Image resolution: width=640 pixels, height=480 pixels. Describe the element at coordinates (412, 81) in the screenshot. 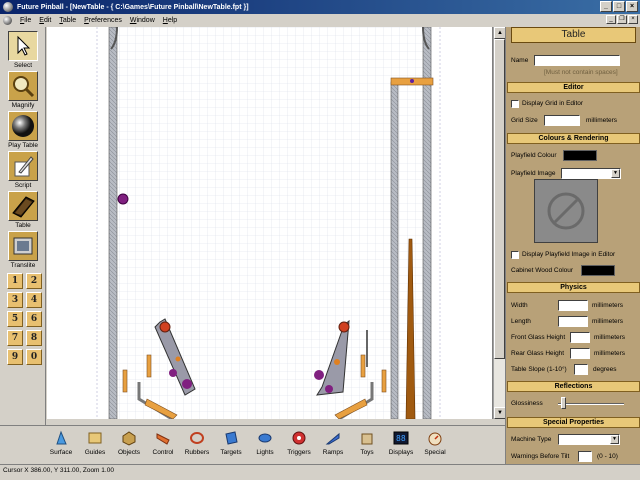

I see `gate-marker` at that location.